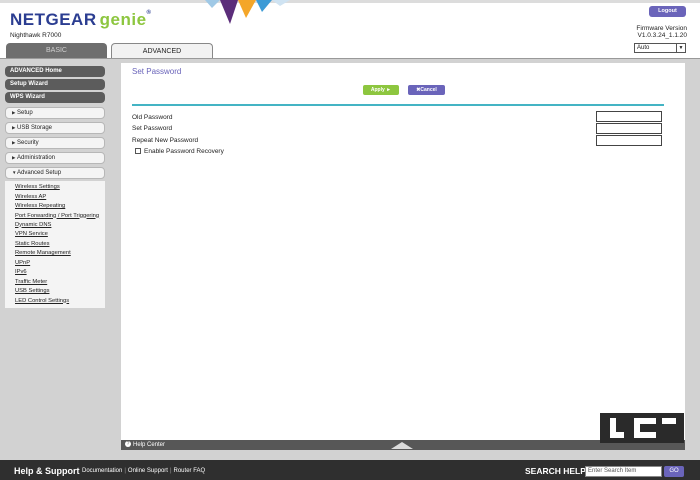 The height and width of the screenshot is (480, 700). What do you see at coordinates (629, 116) in the screenshot?
I see `old-password-field` at bounding box center [629, 116].